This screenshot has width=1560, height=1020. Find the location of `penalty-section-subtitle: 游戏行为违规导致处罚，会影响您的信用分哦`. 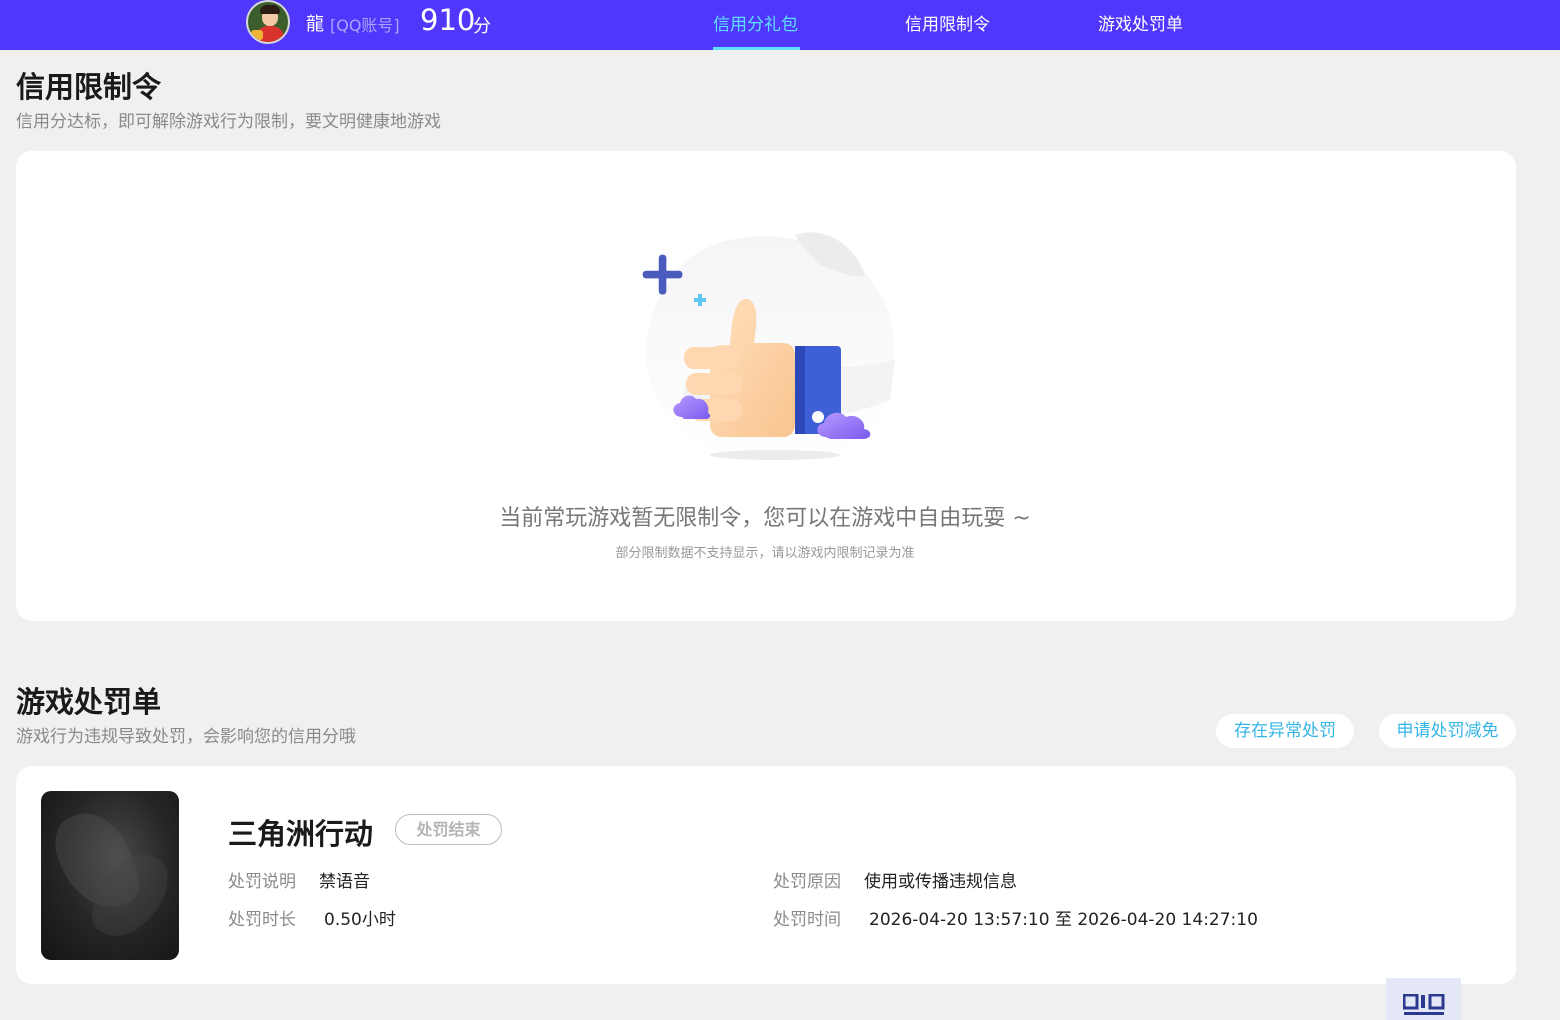

penalty-section-subtitle: 游戏行为违规导致处罚，会影响您的信用分哦 is located at coordinates (186, 737).